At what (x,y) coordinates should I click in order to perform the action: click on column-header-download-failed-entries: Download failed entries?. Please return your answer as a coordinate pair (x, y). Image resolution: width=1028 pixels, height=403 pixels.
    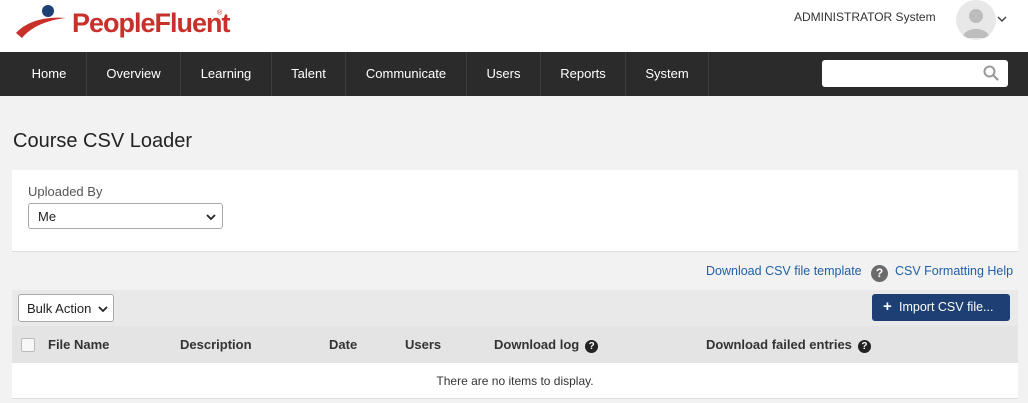
    Looking at the image, I should click on (788, 345).